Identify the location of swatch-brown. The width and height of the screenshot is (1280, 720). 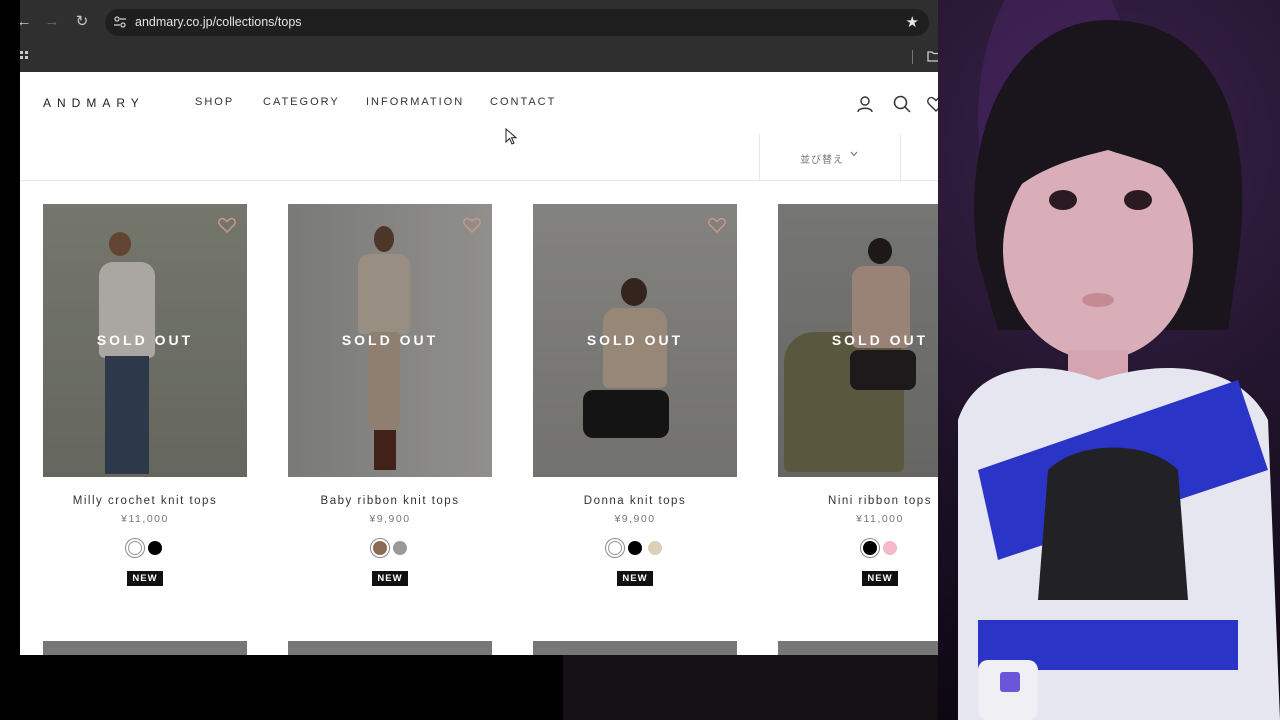
(380, 548).